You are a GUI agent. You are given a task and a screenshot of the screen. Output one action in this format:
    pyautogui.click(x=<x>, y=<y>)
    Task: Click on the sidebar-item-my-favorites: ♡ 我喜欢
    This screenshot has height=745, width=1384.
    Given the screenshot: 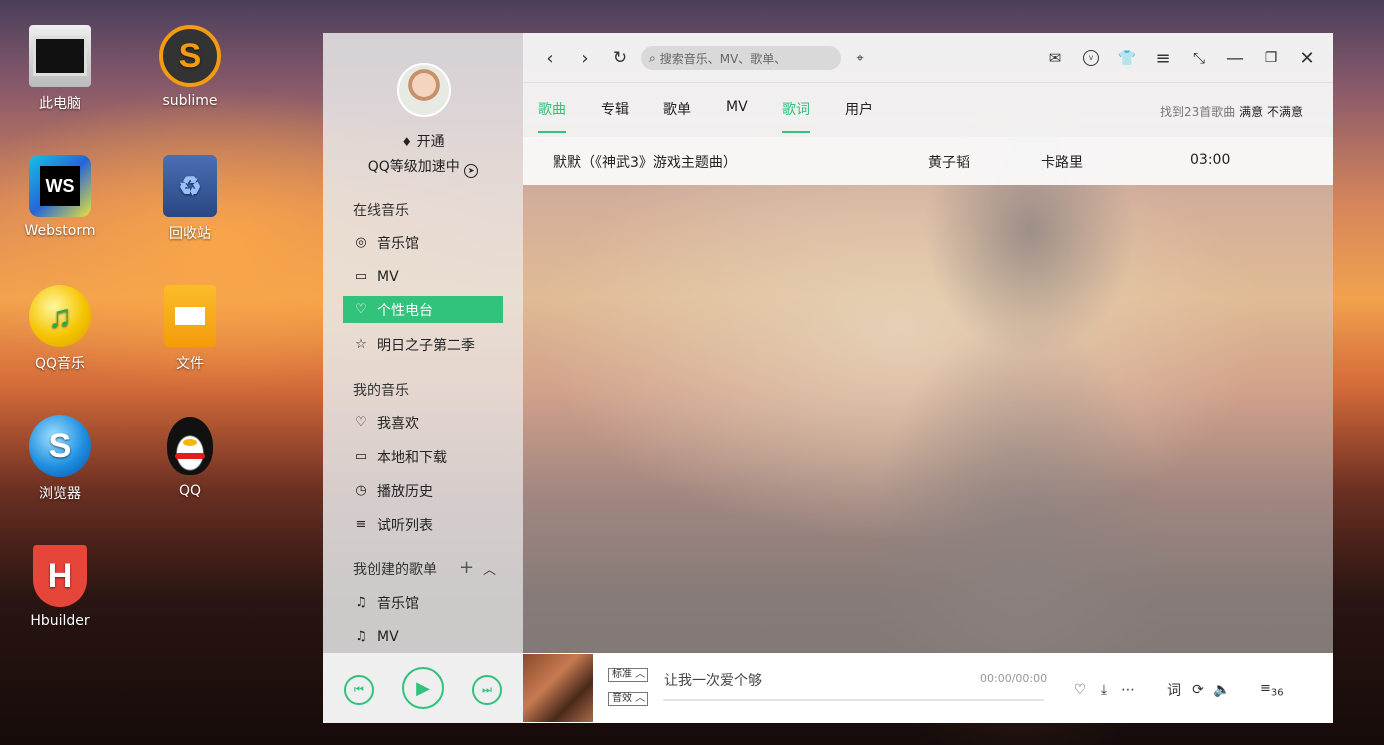 What is the action you would take?
    pyautogui.click(x=423, y=422)
    